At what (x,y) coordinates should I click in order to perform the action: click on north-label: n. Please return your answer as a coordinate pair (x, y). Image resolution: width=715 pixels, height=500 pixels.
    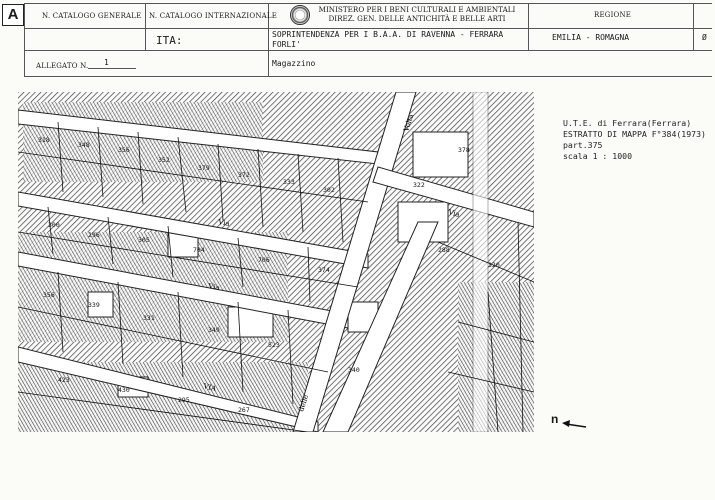
    Looking at the image, I should click on (555, 419).